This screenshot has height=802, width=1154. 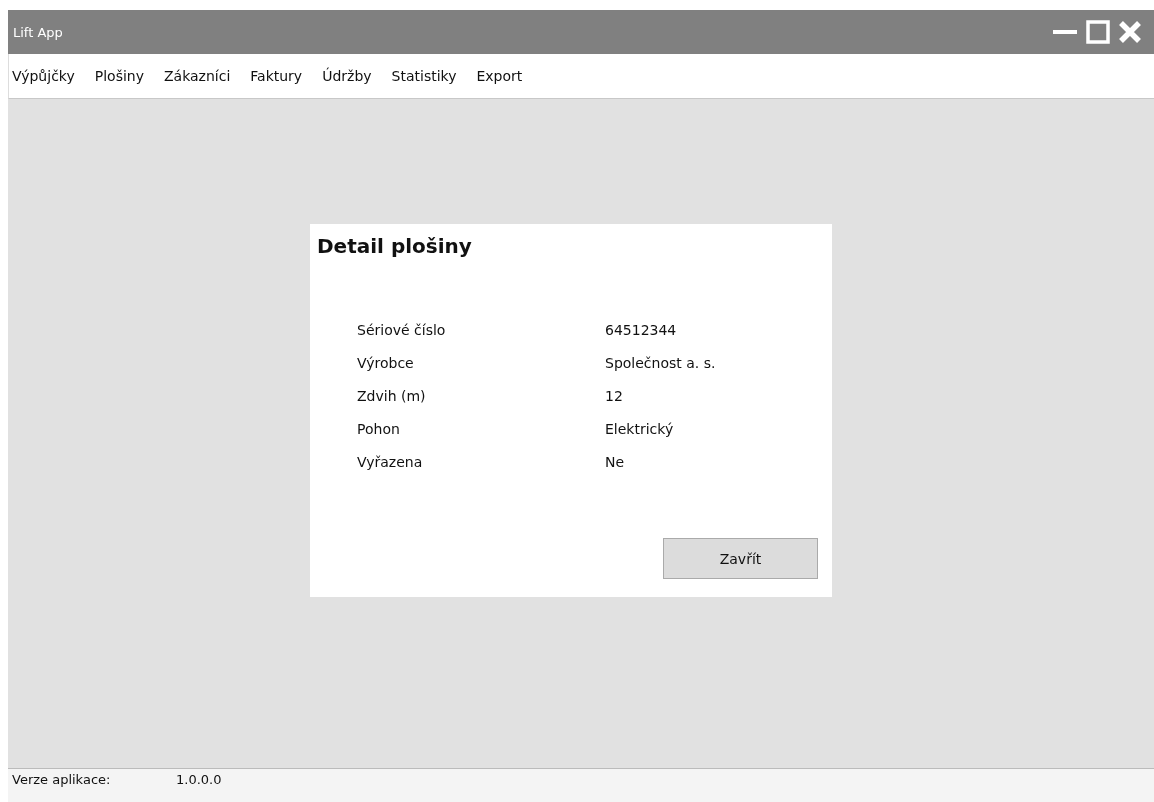 What do you see at coordinates (641, 330) in the screenshot?
I see `field-value: 64512344` at bounding box center [641, 330].